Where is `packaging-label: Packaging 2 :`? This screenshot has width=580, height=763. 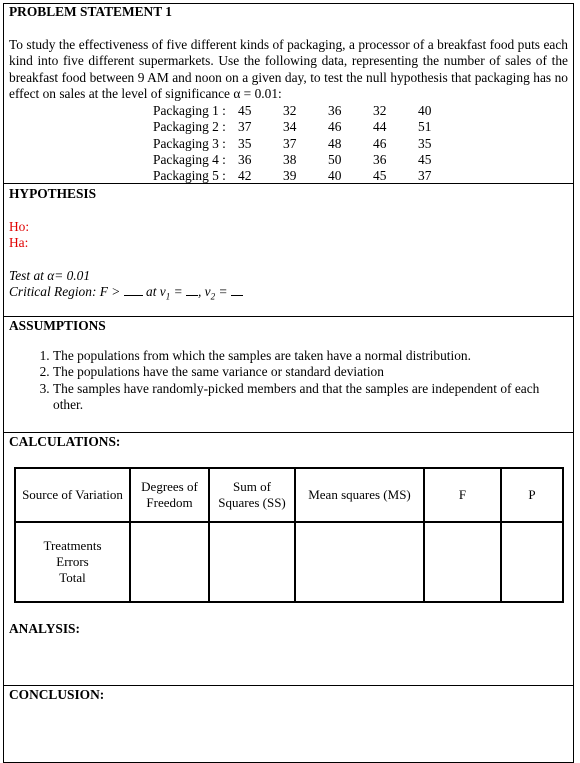 packaging-label: Packaging 2 : is located at coordinates (189, 127).